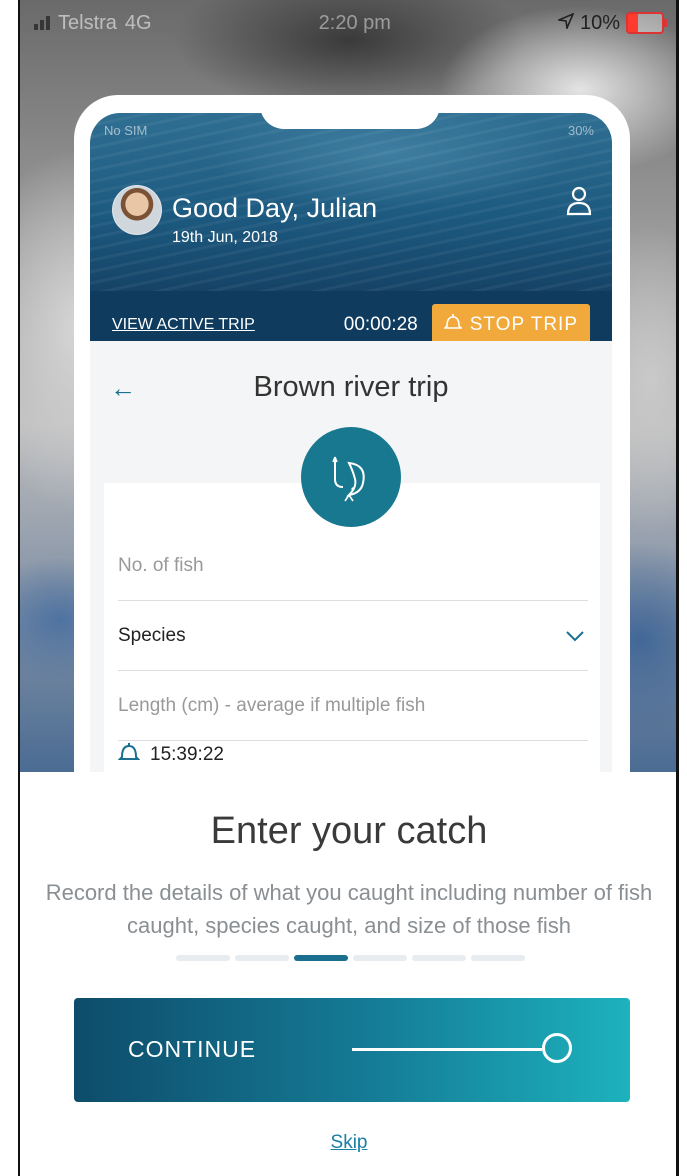 The height and width of the screenshot is (1176, 687). I want to click on carrier-name: Telstra, so click(87, 22).